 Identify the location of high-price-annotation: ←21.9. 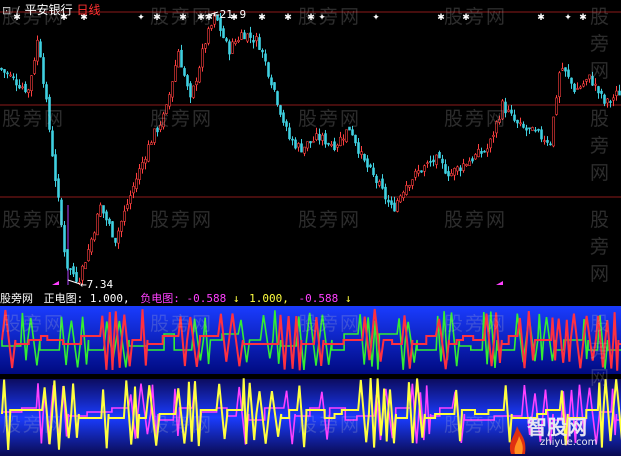
(230, 14).